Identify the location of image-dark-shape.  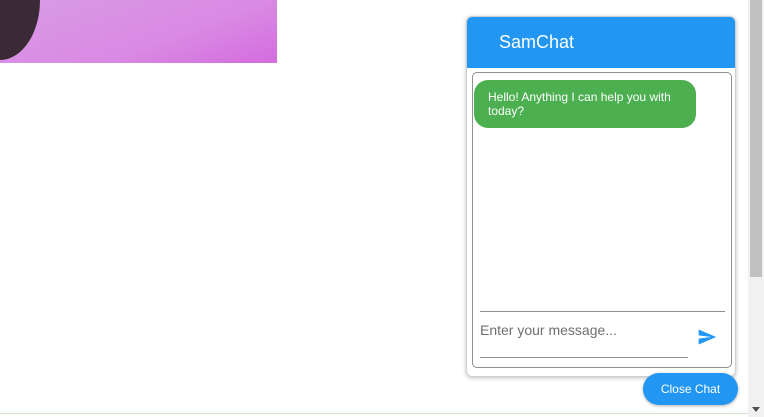
(20, 30).